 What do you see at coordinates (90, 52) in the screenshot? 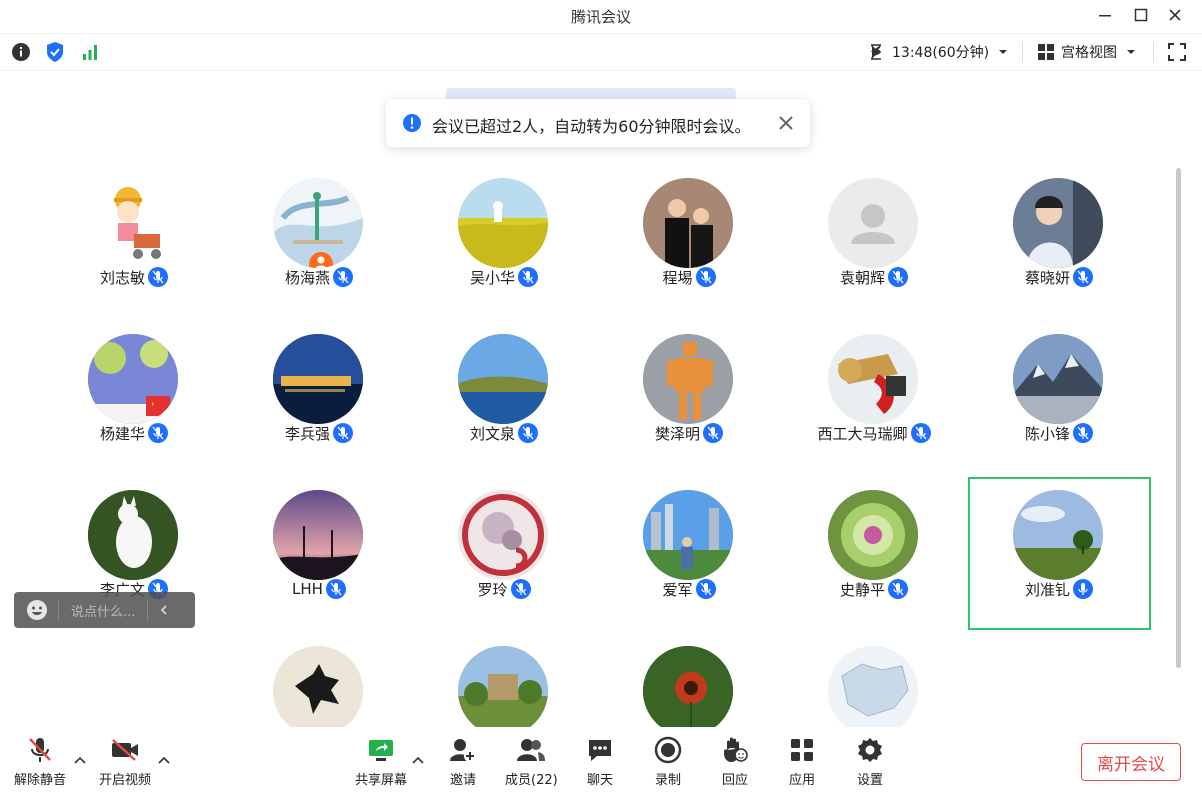
I see `signal-strength-icon` at bounding box center [90, 52].